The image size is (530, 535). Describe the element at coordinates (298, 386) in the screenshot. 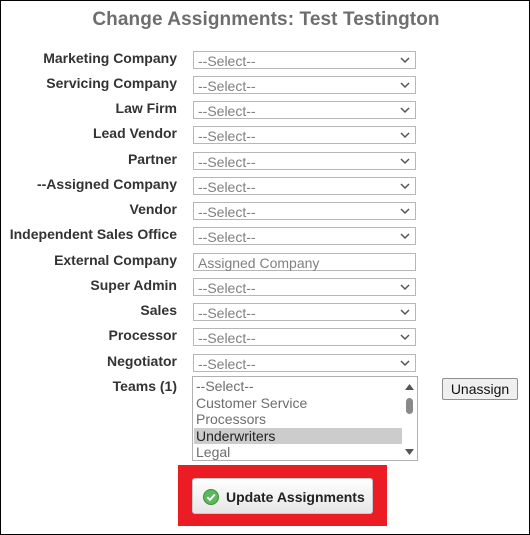

I see `teams-option: --Select--` at that location.